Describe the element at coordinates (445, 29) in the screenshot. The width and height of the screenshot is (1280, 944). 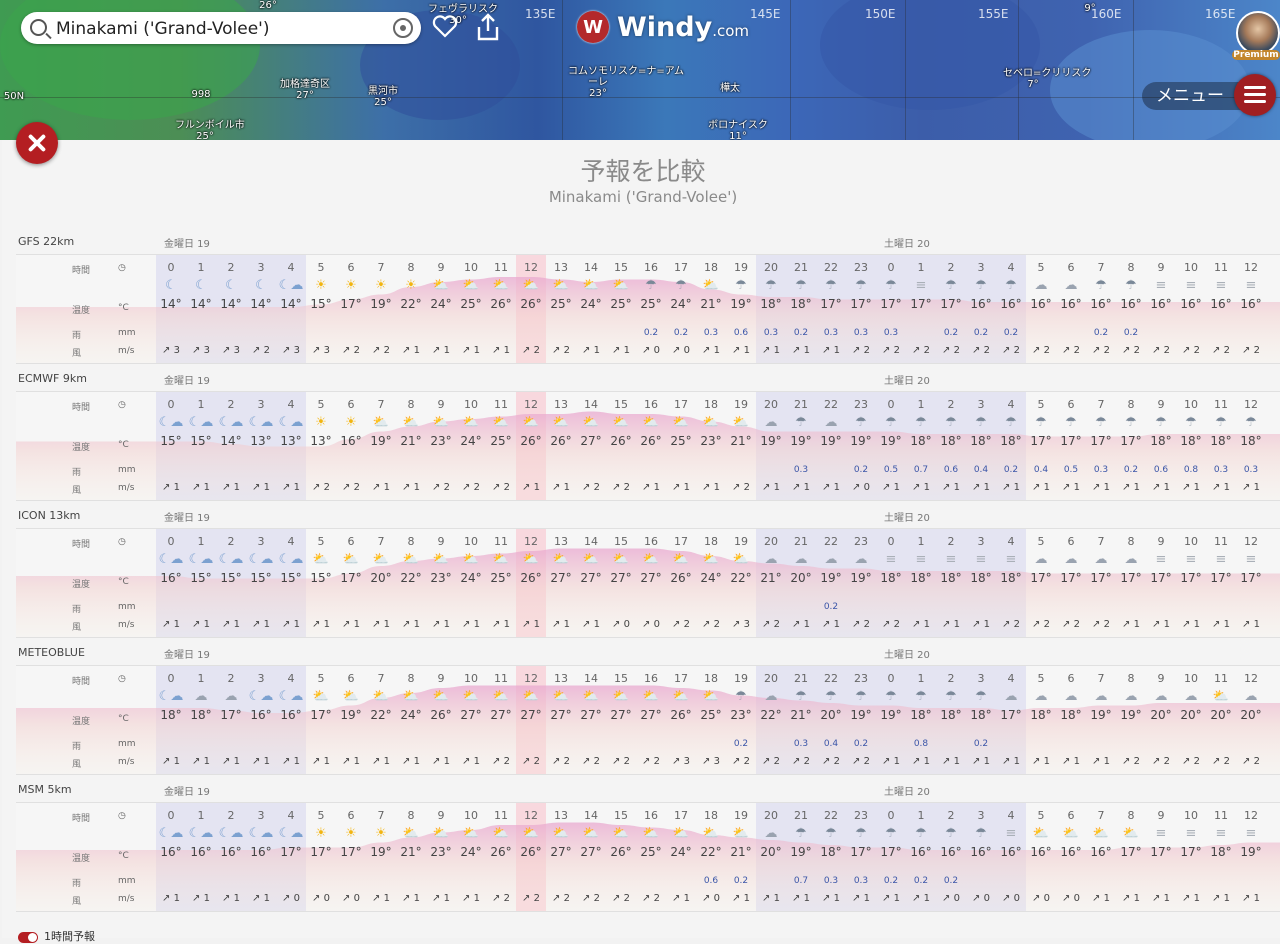
I see `heart-icon` at that location.